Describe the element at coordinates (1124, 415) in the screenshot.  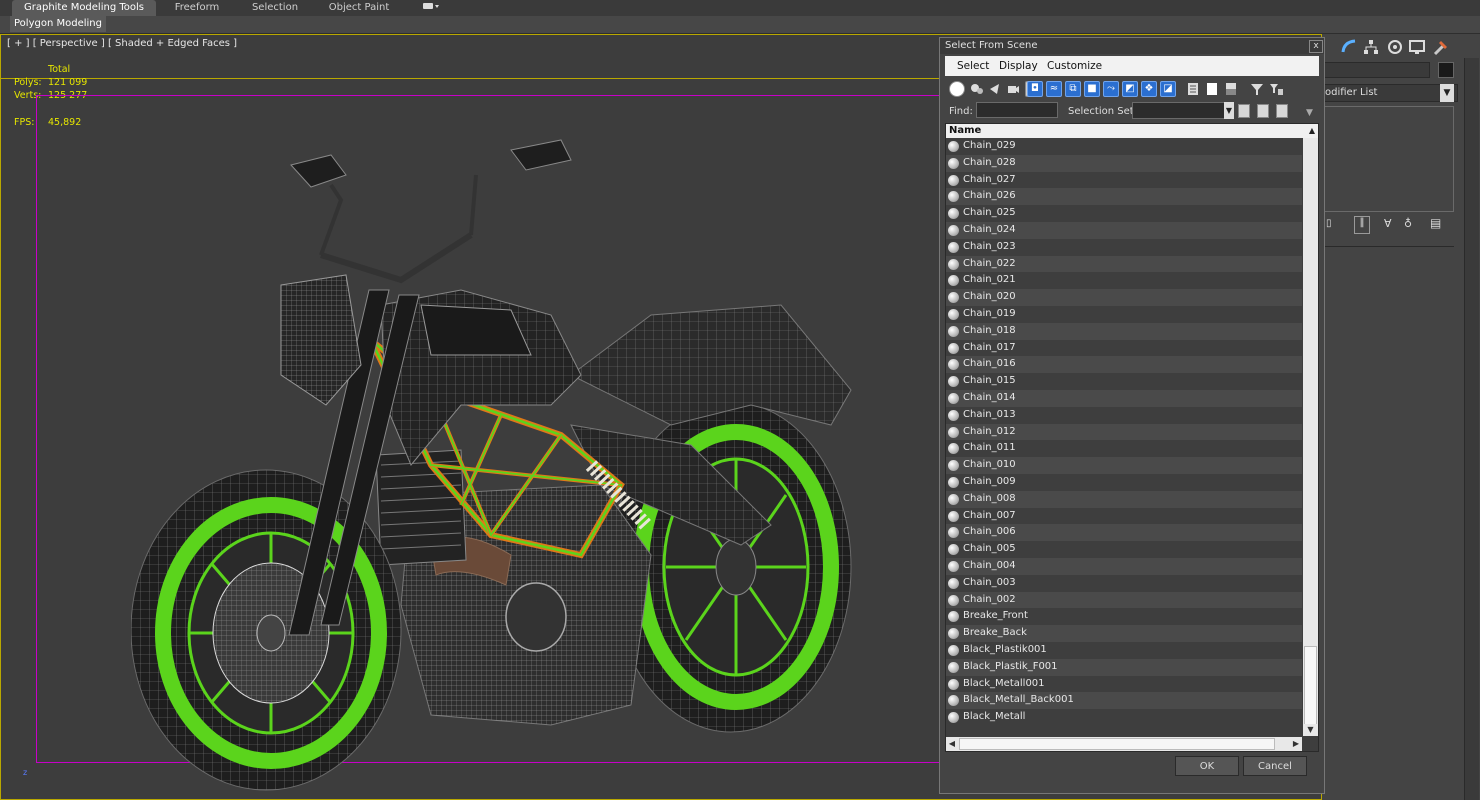
I see `list-item: Chain_013` at that location.